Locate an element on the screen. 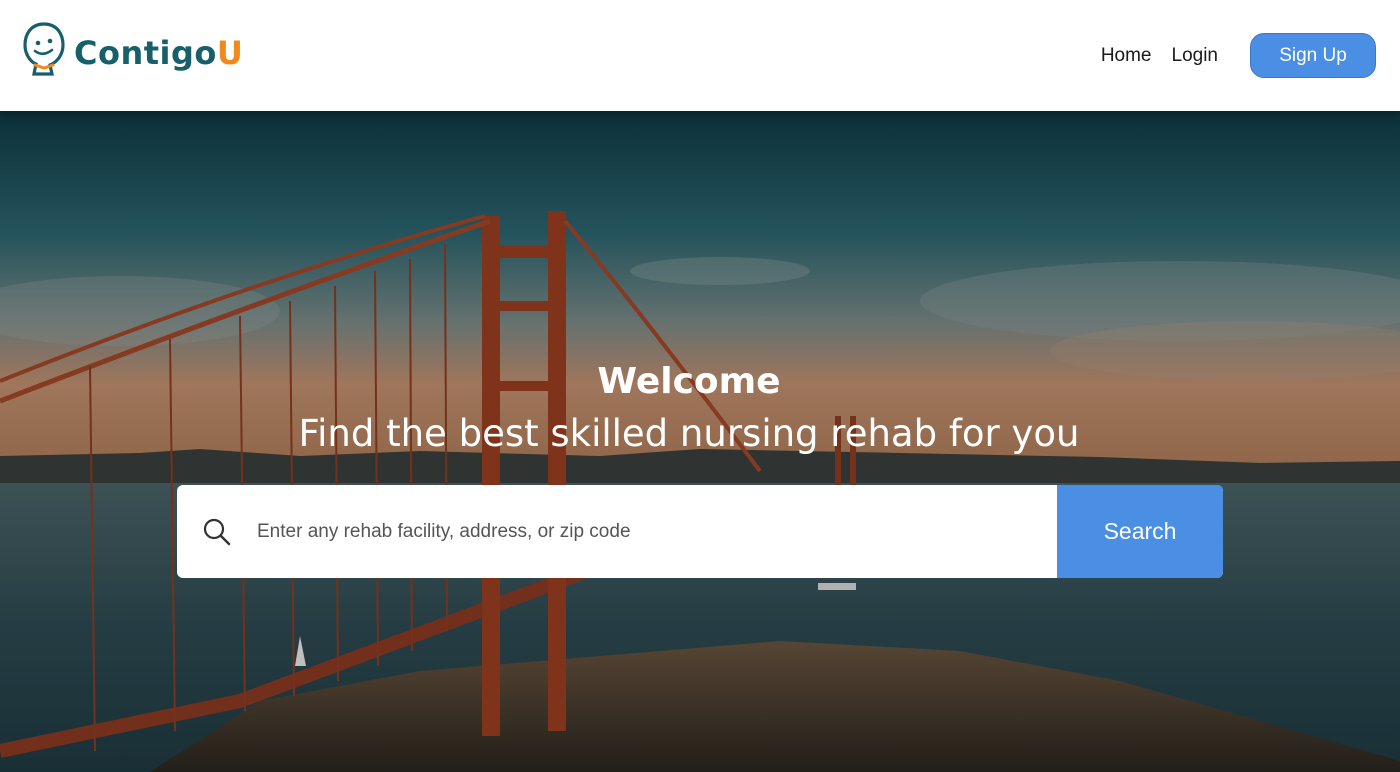 Image resolution: width=1400 pixels, height=772 pixels. site-header: ContigoU Home Login Sign Up is located at coordinates (700, 55).